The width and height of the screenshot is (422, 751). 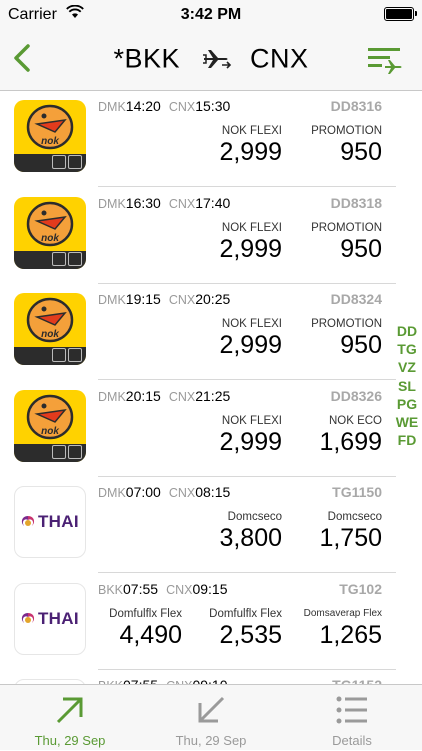 What do you see at coordinates (69, 710) in the screenshot?
I see `arrow-up-right-icon` at bounding box center [69, 710].